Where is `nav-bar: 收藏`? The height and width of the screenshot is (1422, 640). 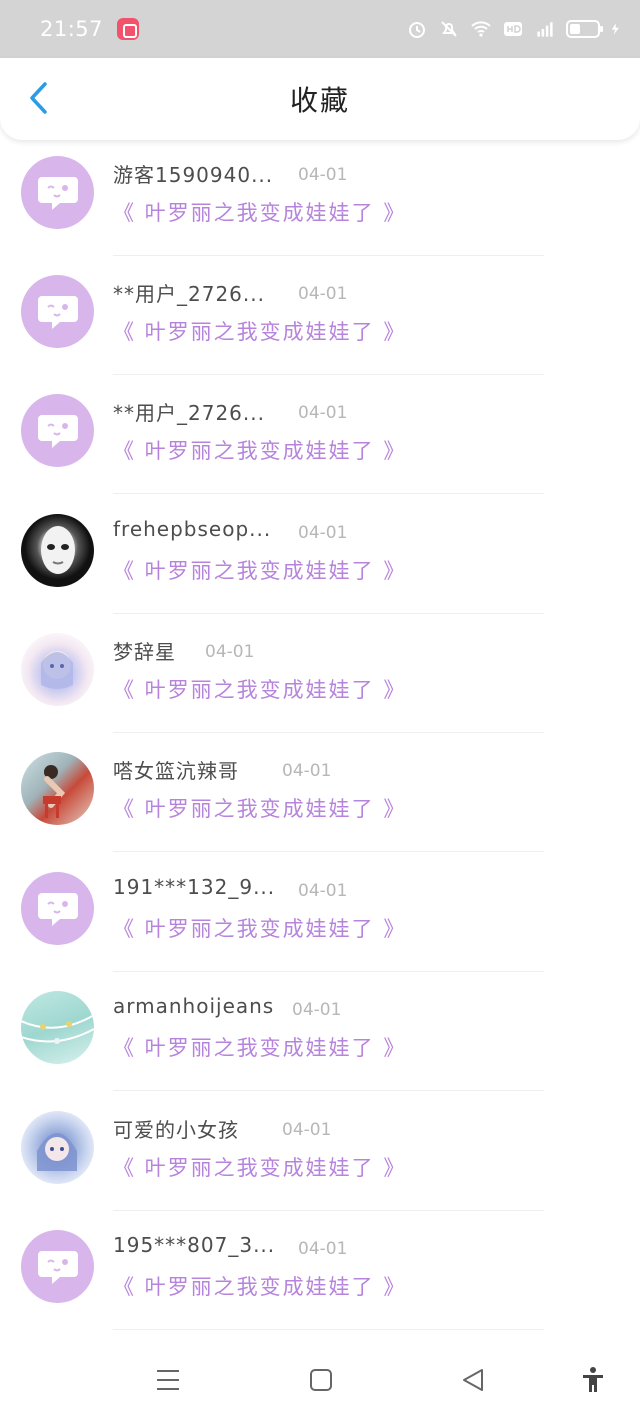 nav-bar: 收藏 is located at coordinates (320, 99).